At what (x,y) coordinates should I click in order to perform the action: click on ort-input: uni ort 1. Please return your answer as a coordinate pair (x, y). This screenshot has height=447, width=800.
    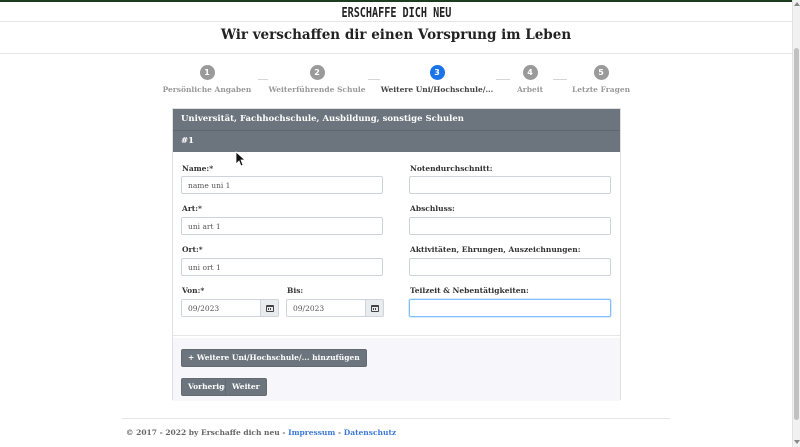
    Looking at the image, I should click on (282, 267).